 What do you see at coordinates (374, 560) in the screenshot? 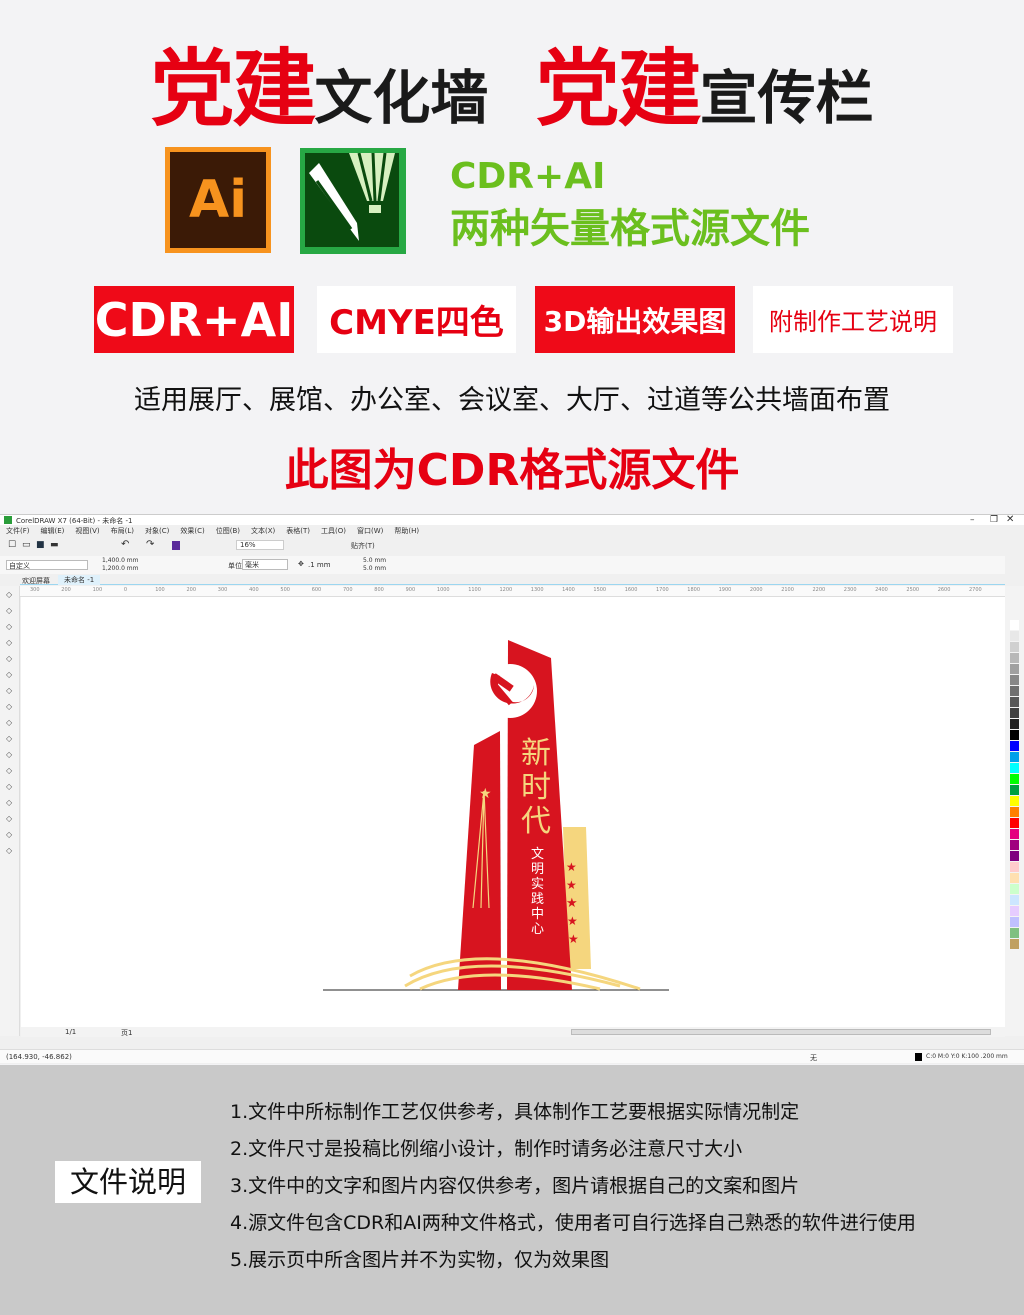
I see `duplicate-x-field: 5.0 mm` at bounding box center [374, 560].